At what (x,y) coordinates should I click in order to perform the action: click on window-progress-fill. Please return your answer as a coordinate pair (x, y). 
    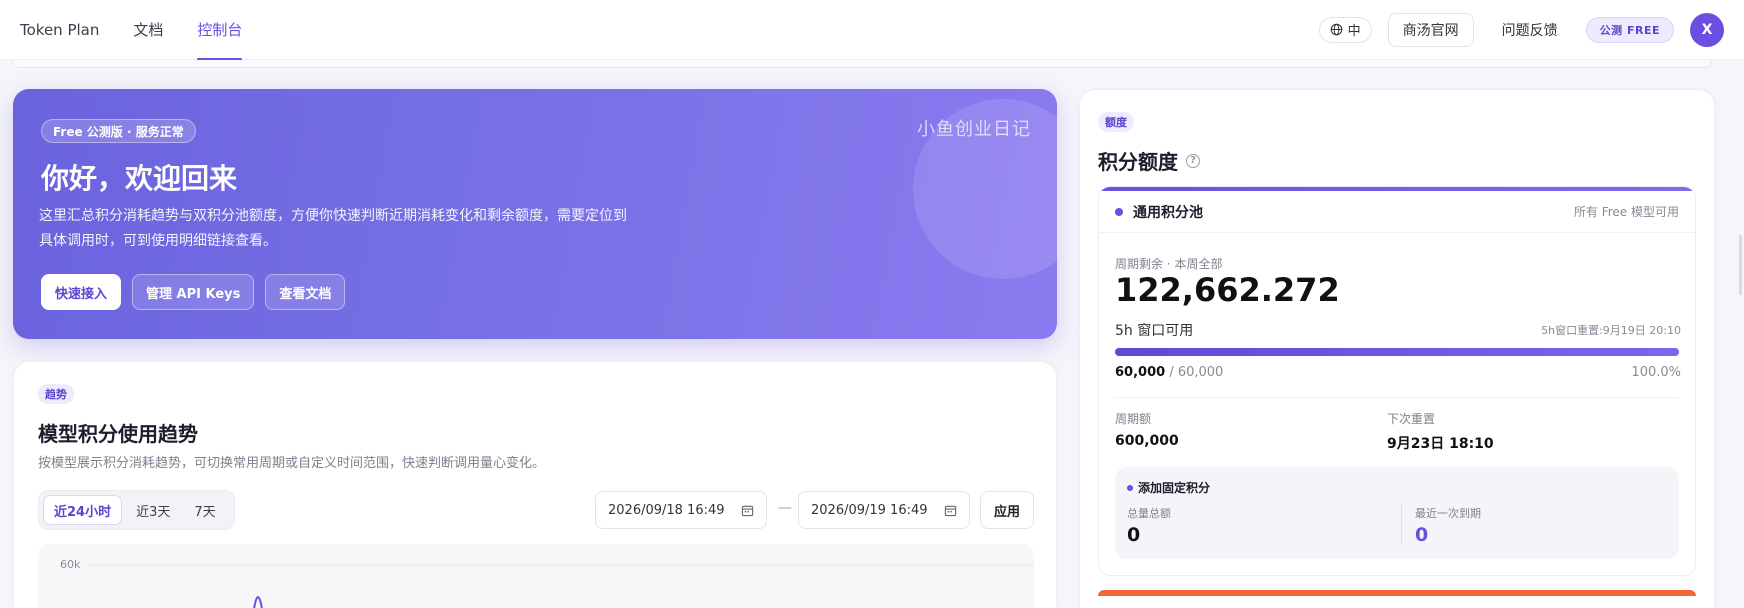
    Looking at the image, I should click on (1397, 352).